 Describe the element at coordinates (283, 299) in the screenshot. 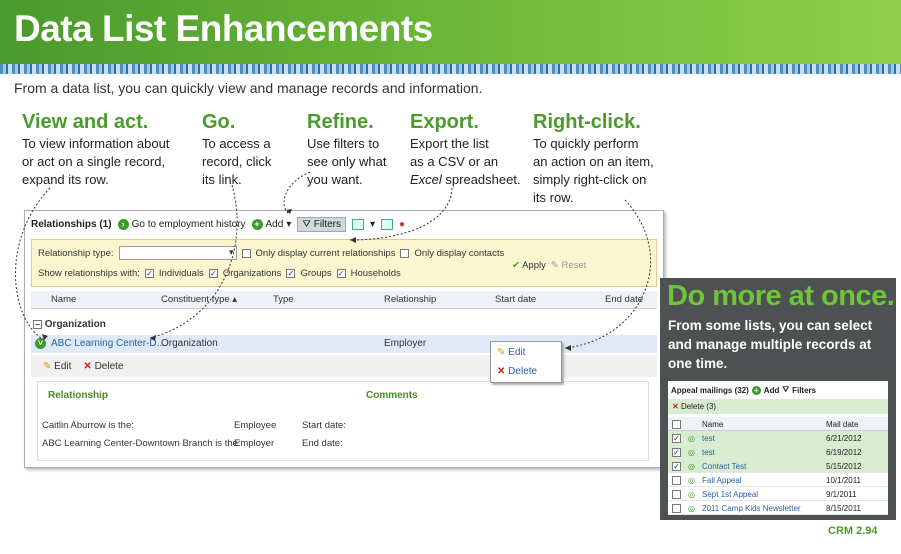

I see `column-header: Type` at that location.